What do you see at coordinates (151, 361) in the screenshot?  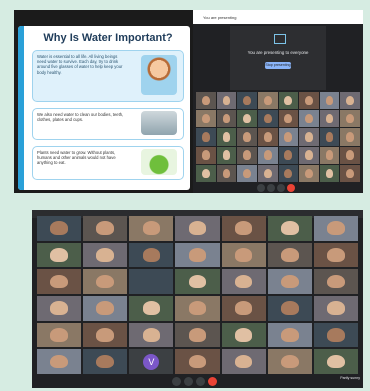 I see `participant-tile-avatar: V` at bounding box center [151, 361].